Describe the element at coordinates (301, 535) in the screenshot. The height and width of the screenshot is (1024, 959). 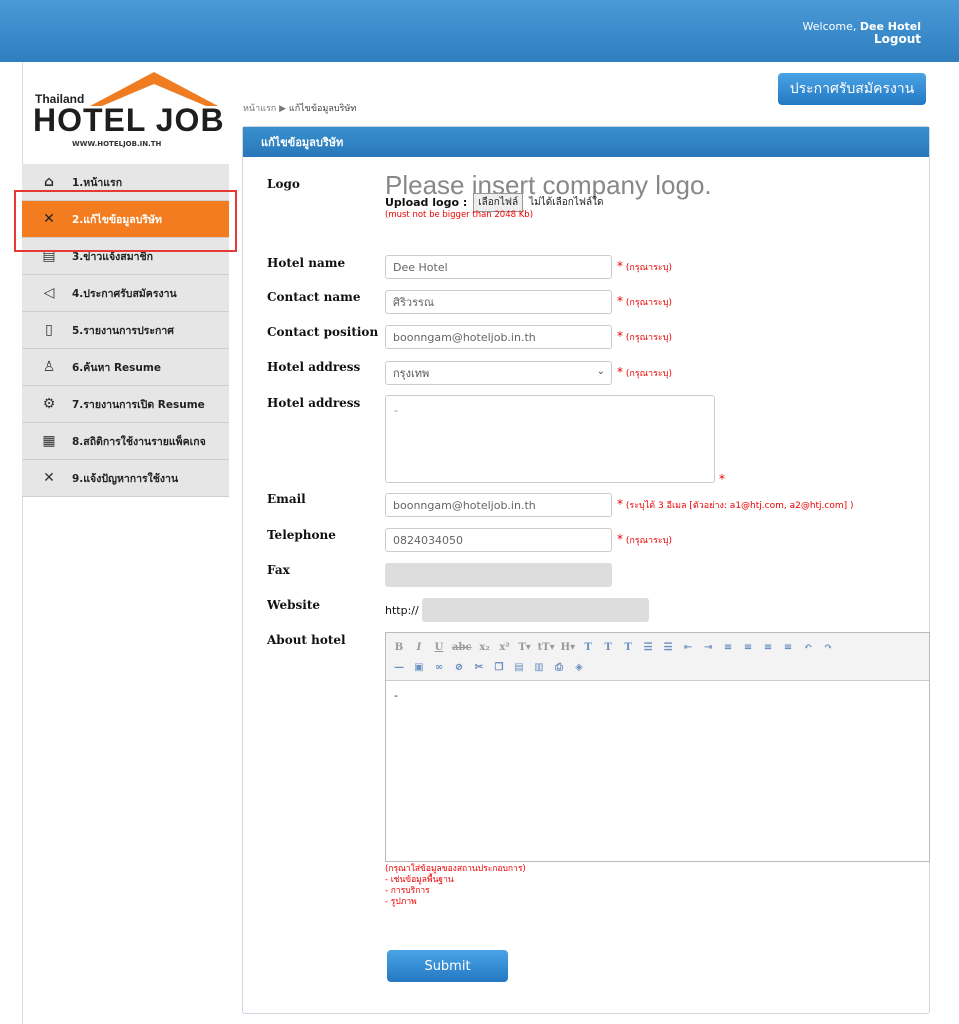
I see `telephone-label: Telephone` at that location.